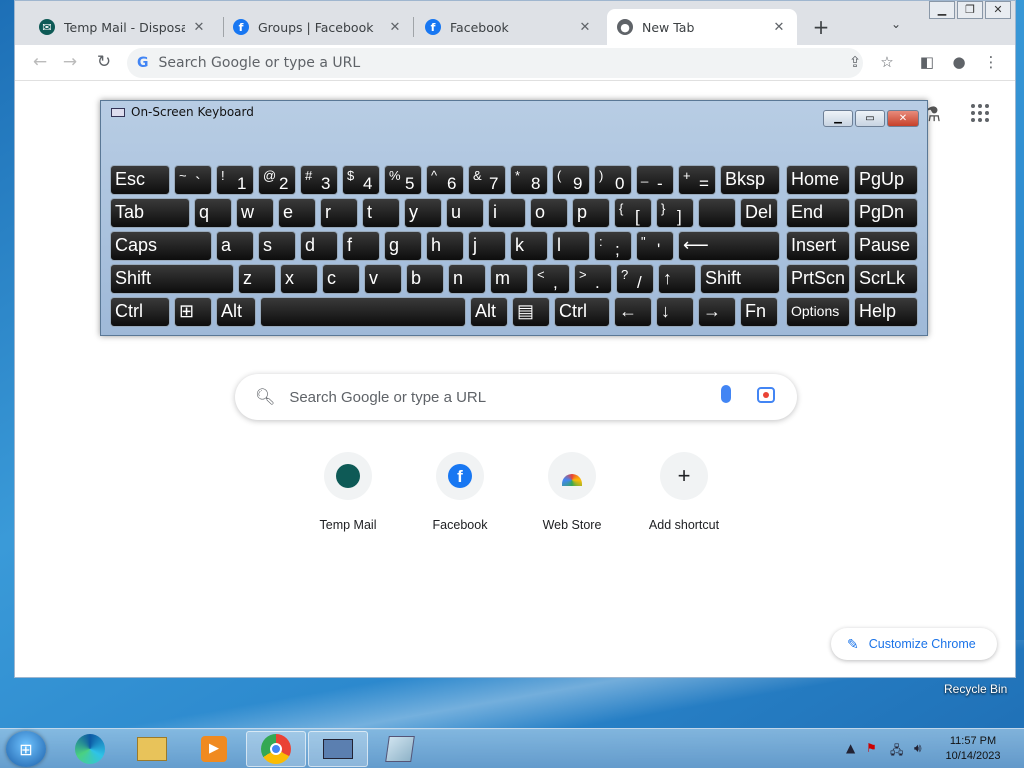 The image size is (1024, 768). Describe the element at coordinates (255, 213) in the screenshot. I see `key-w: w` at that location.